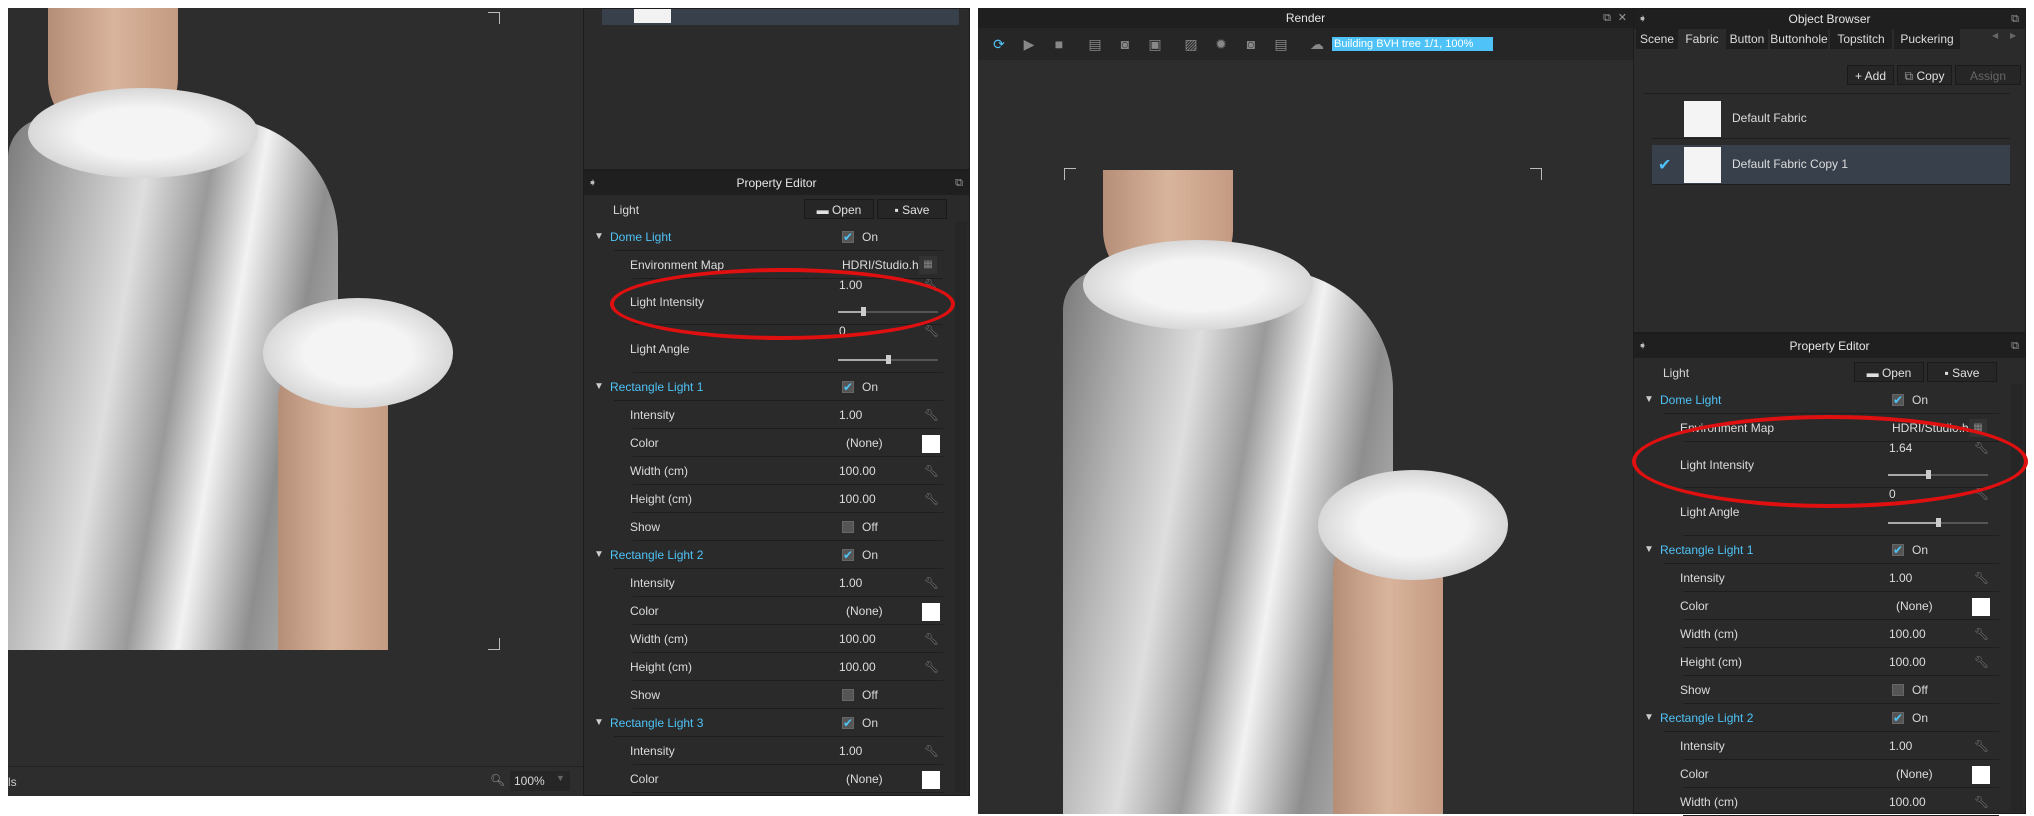 The image size is (2034, 816). What do you see at coordinates (1251, 44) in the screenshot?
I see `camera-settings-icon: ◙` at bounding box center [1251, 44].